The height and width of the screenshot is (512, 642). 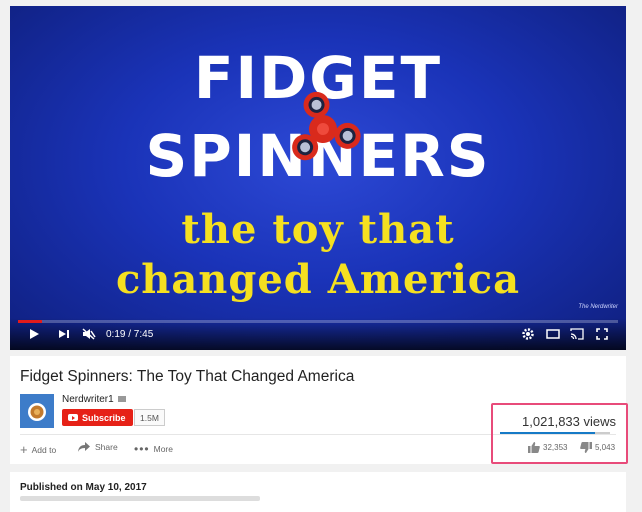 I want to click on progress-fill, so click(x=30, y=321).